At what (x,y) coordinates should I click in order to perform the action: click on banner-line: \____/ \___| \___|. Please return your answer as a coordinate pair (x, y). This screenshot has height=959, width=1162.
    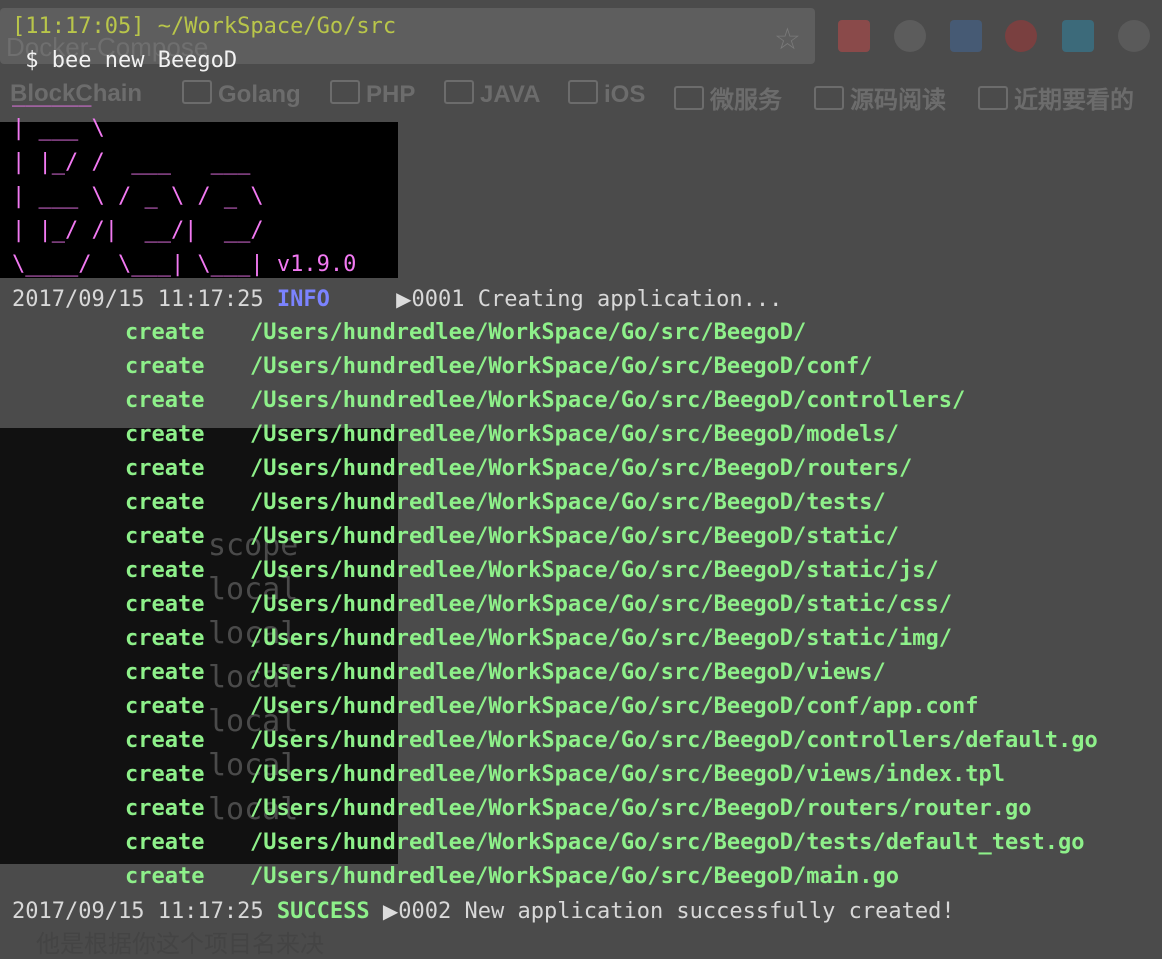
    Looking at the image, I should click on (138, 264).